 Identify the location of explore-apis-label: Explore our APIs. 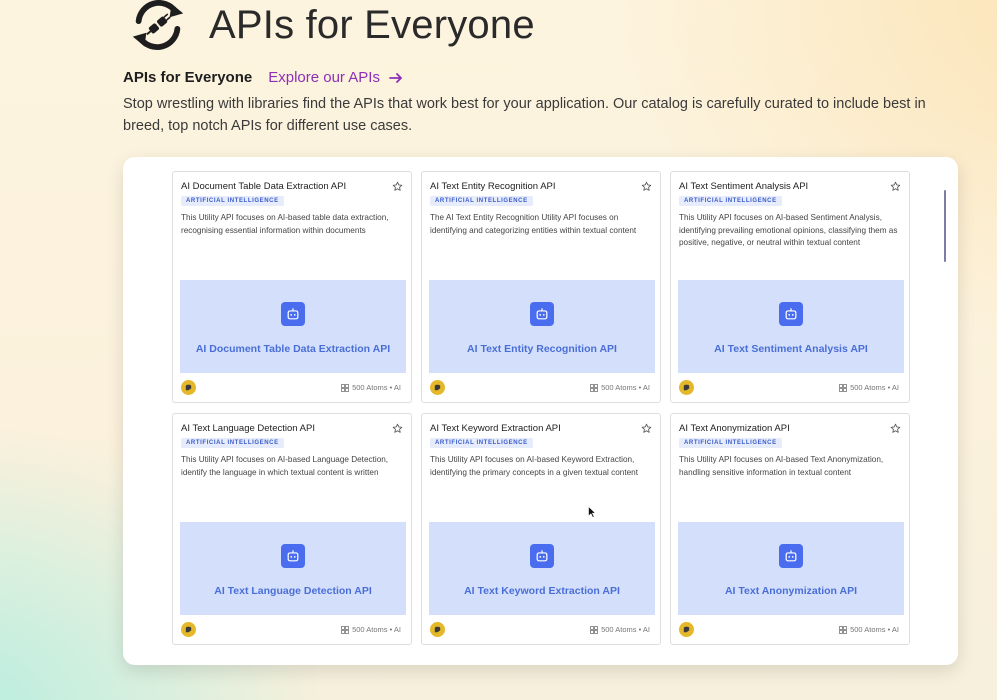
(324, 77).